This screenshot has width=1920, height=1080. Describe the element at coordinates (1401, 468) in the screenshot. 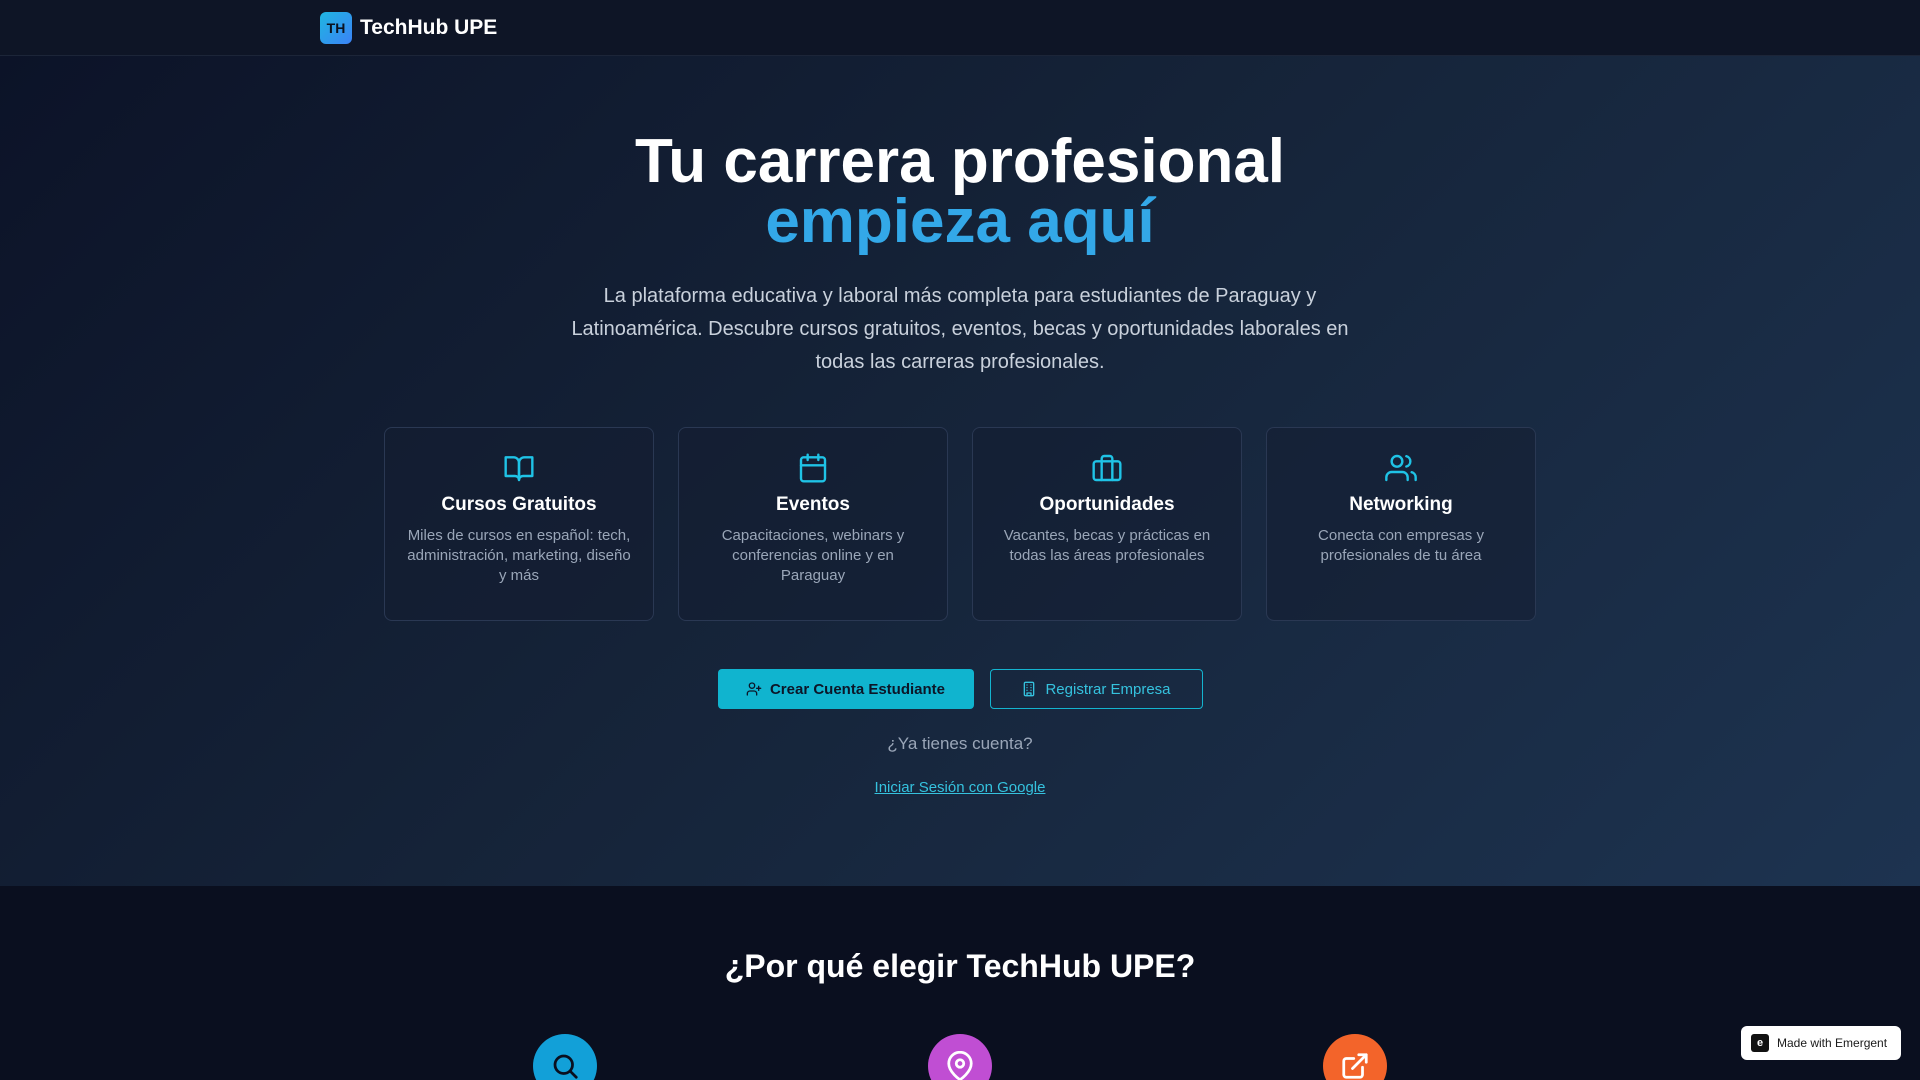

I see `users-icon` at that location.